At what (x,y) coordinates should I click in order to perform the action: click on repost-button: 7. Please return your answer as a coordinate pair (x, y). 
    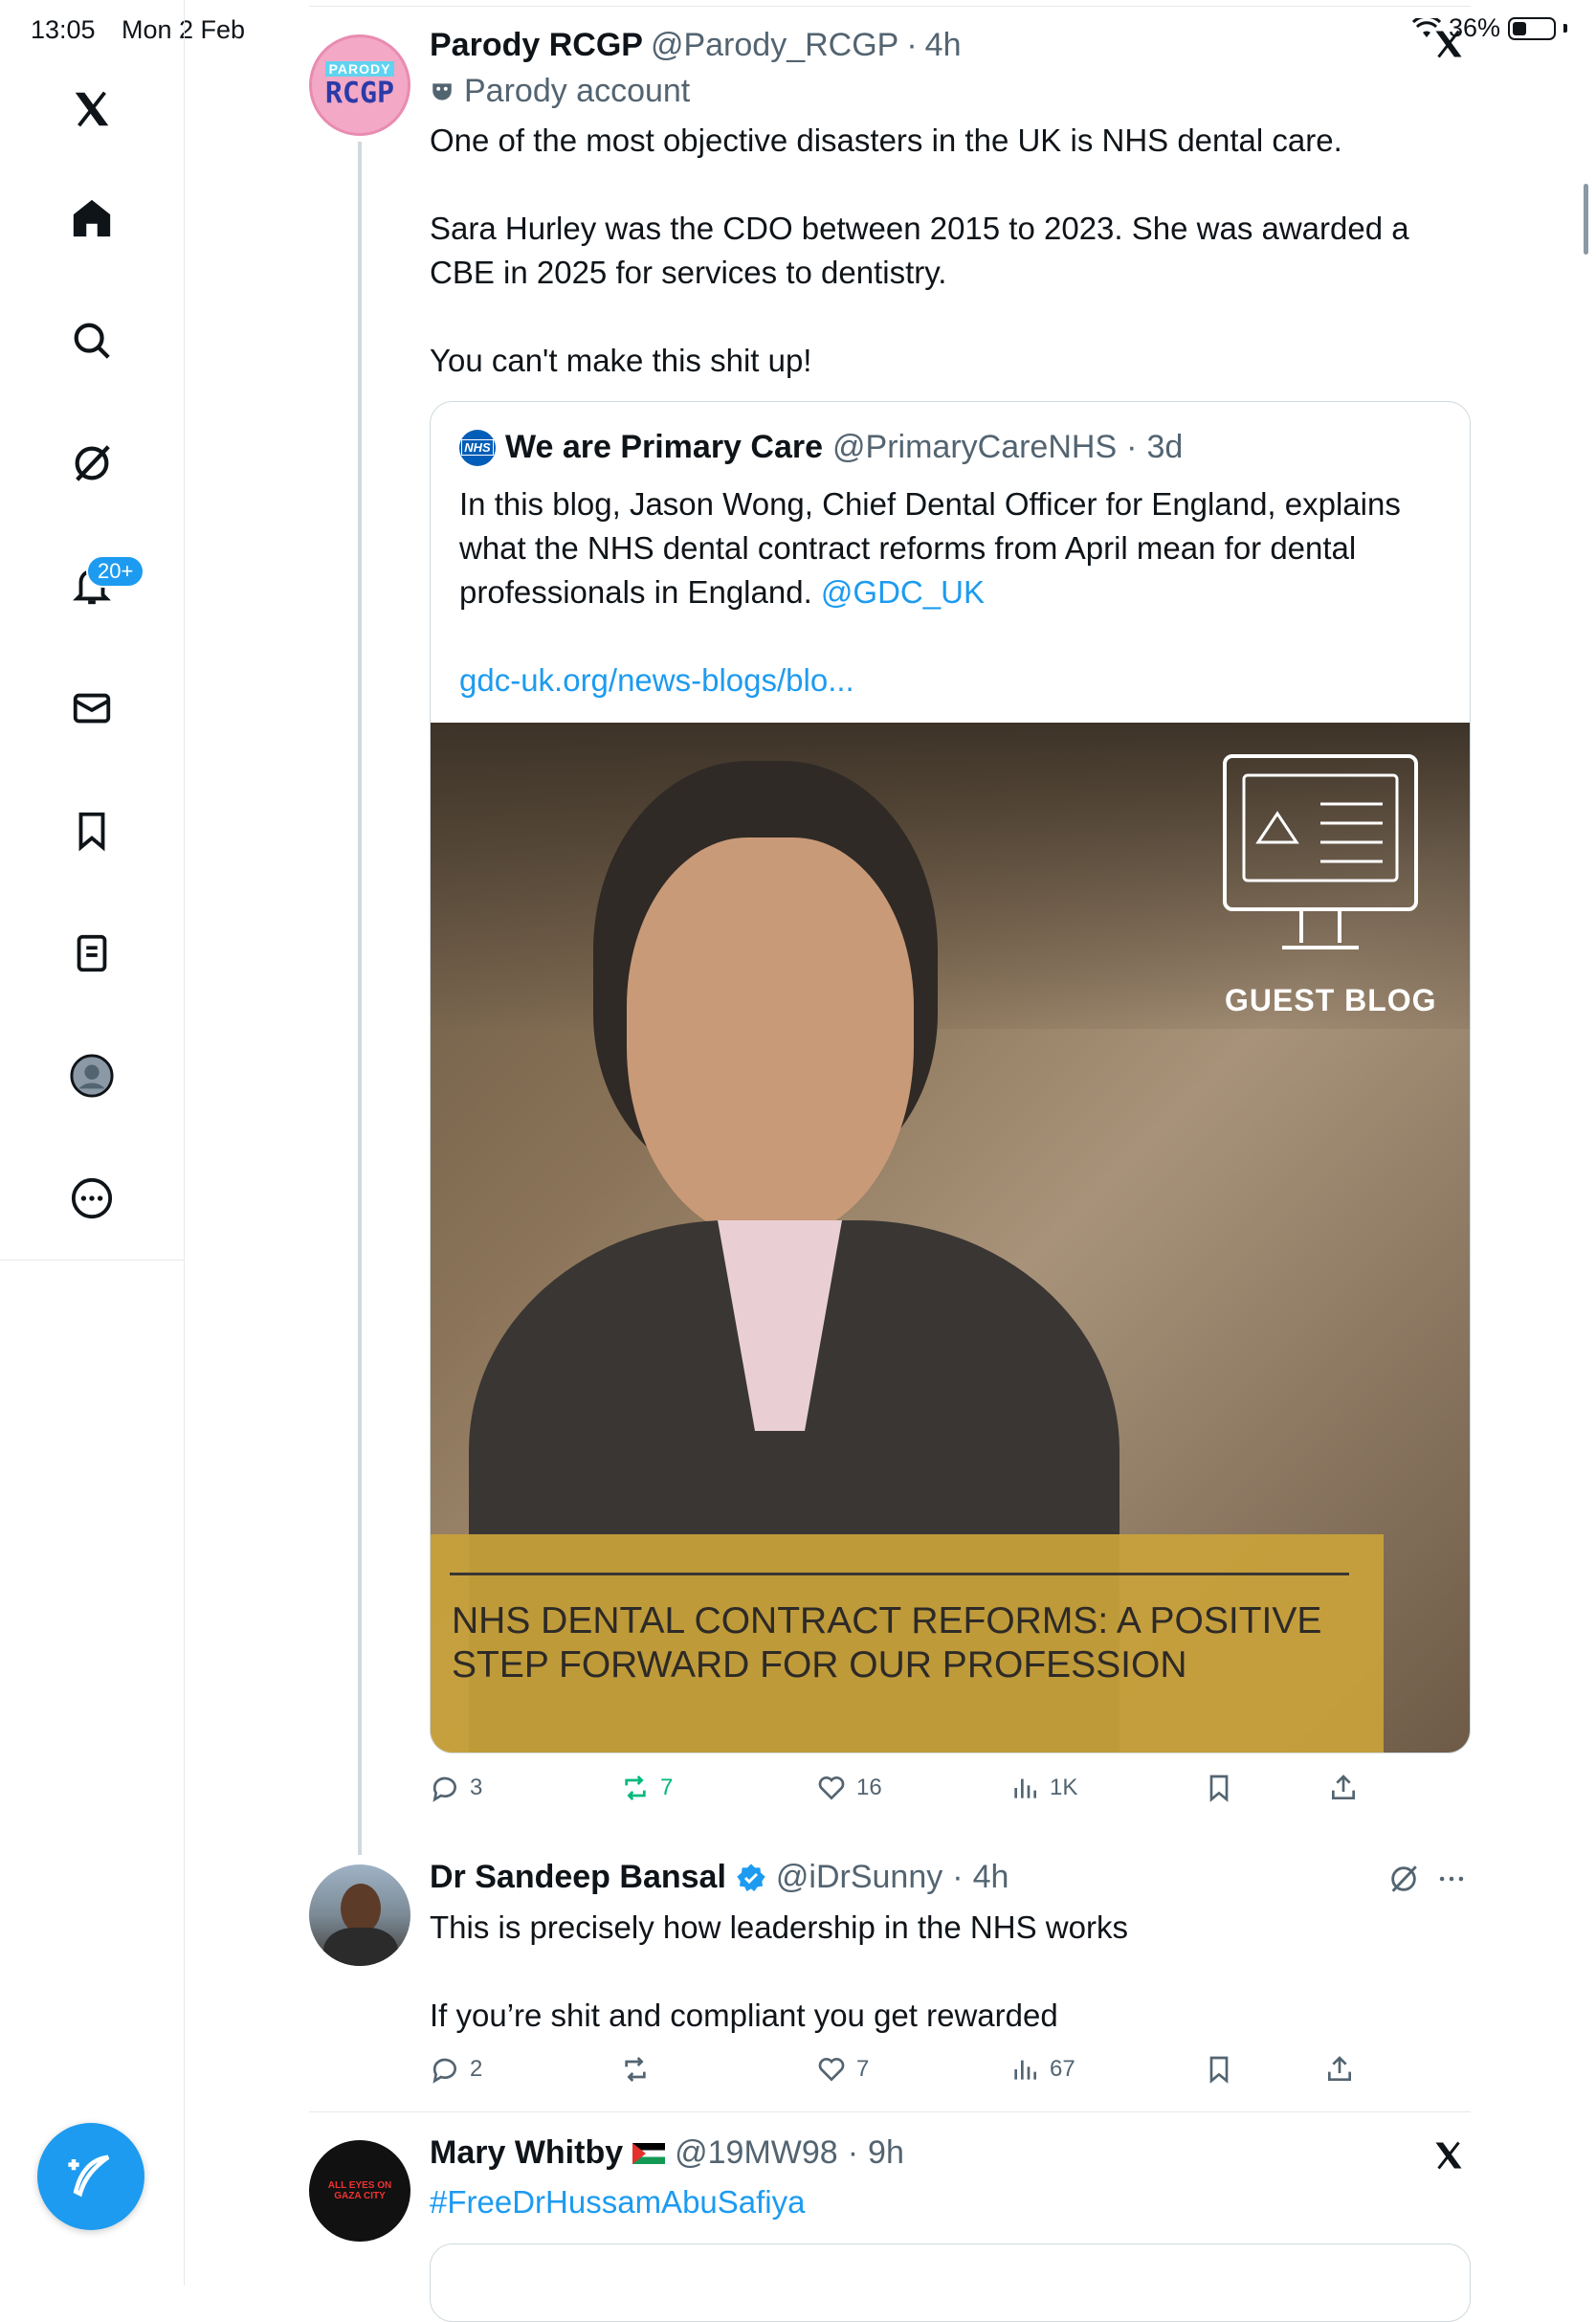
    Looking at the image, I should click on (647, 1788).